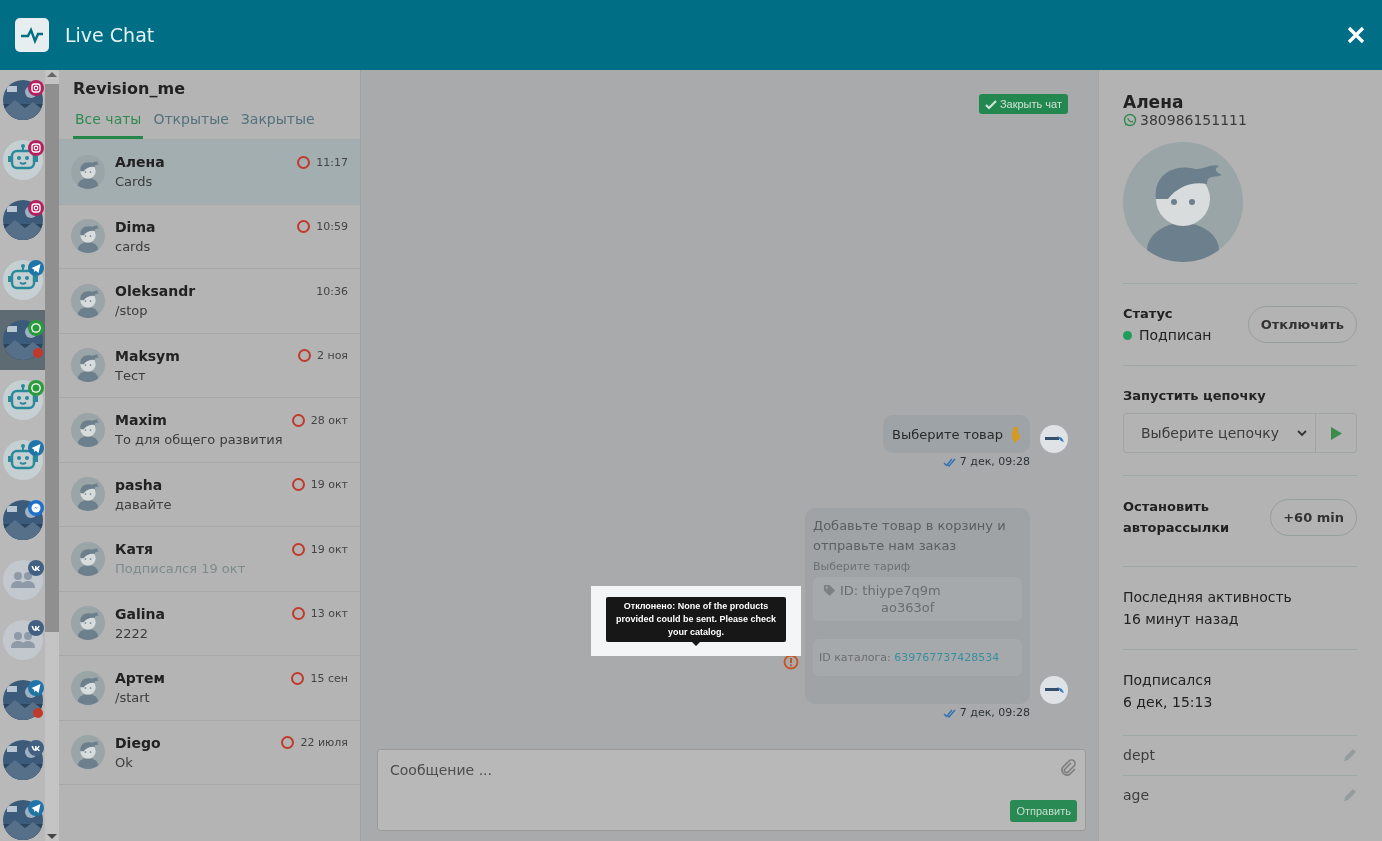  Describe the element at coordinates (32, 35) in the screenshot. I see `logo-icon` at that location.